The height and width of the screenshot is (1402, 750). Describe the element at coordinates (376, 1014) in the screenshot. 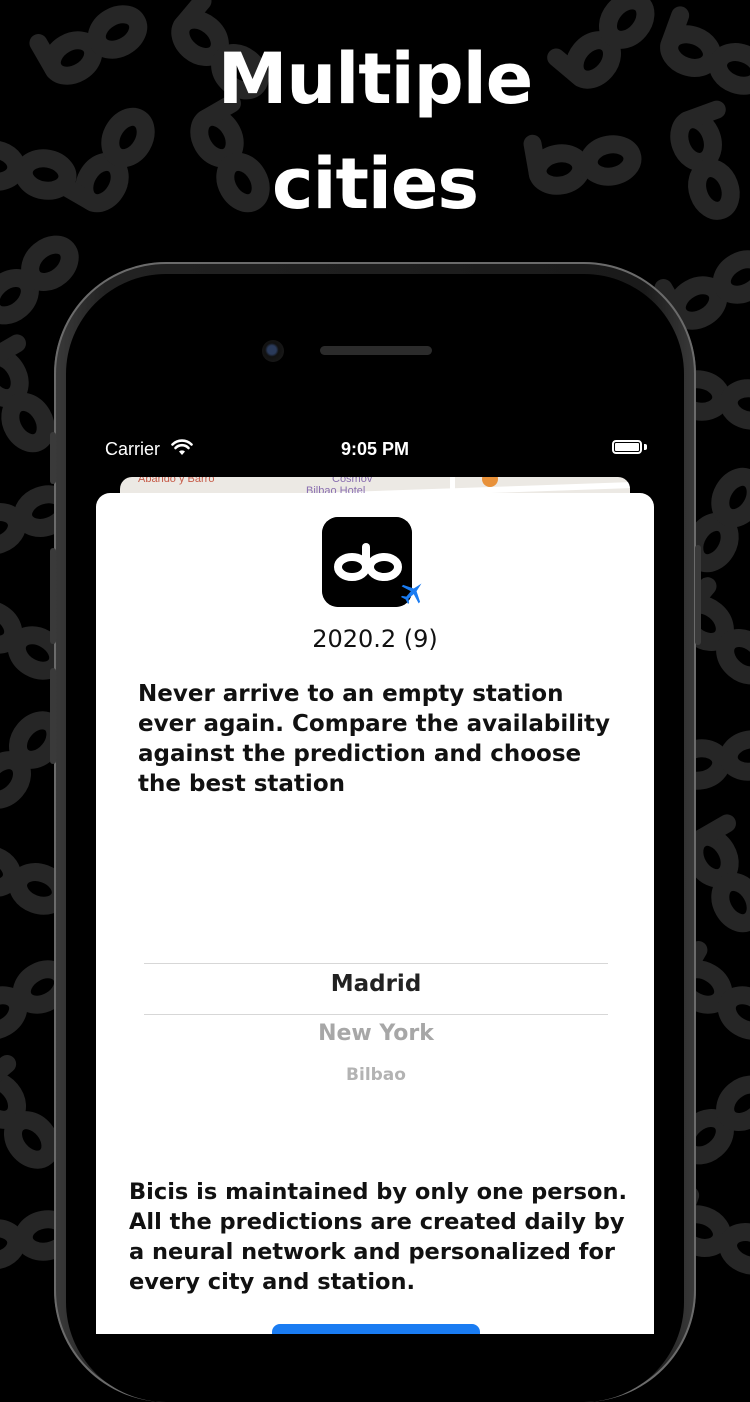

I see `picker-selection-bottom-line` at that location.